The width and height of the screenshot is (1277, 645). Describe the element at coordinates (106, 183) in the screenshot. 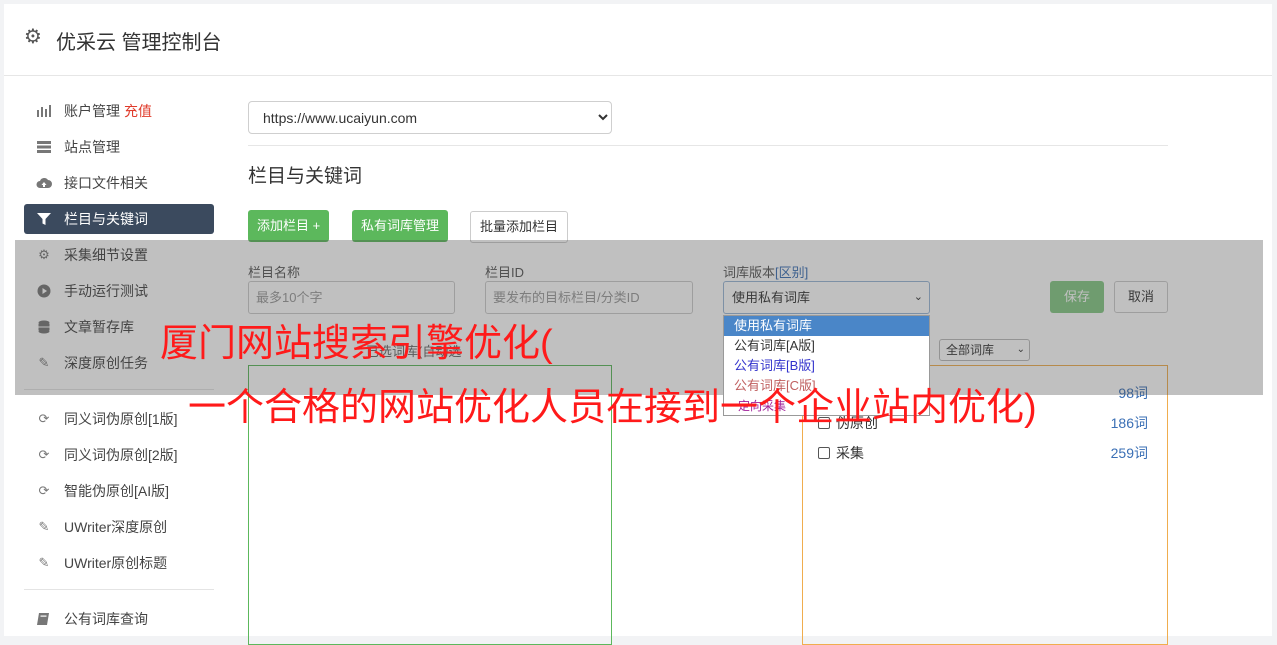

I see `sidebar-item-label: 接口文件相关` at that location.